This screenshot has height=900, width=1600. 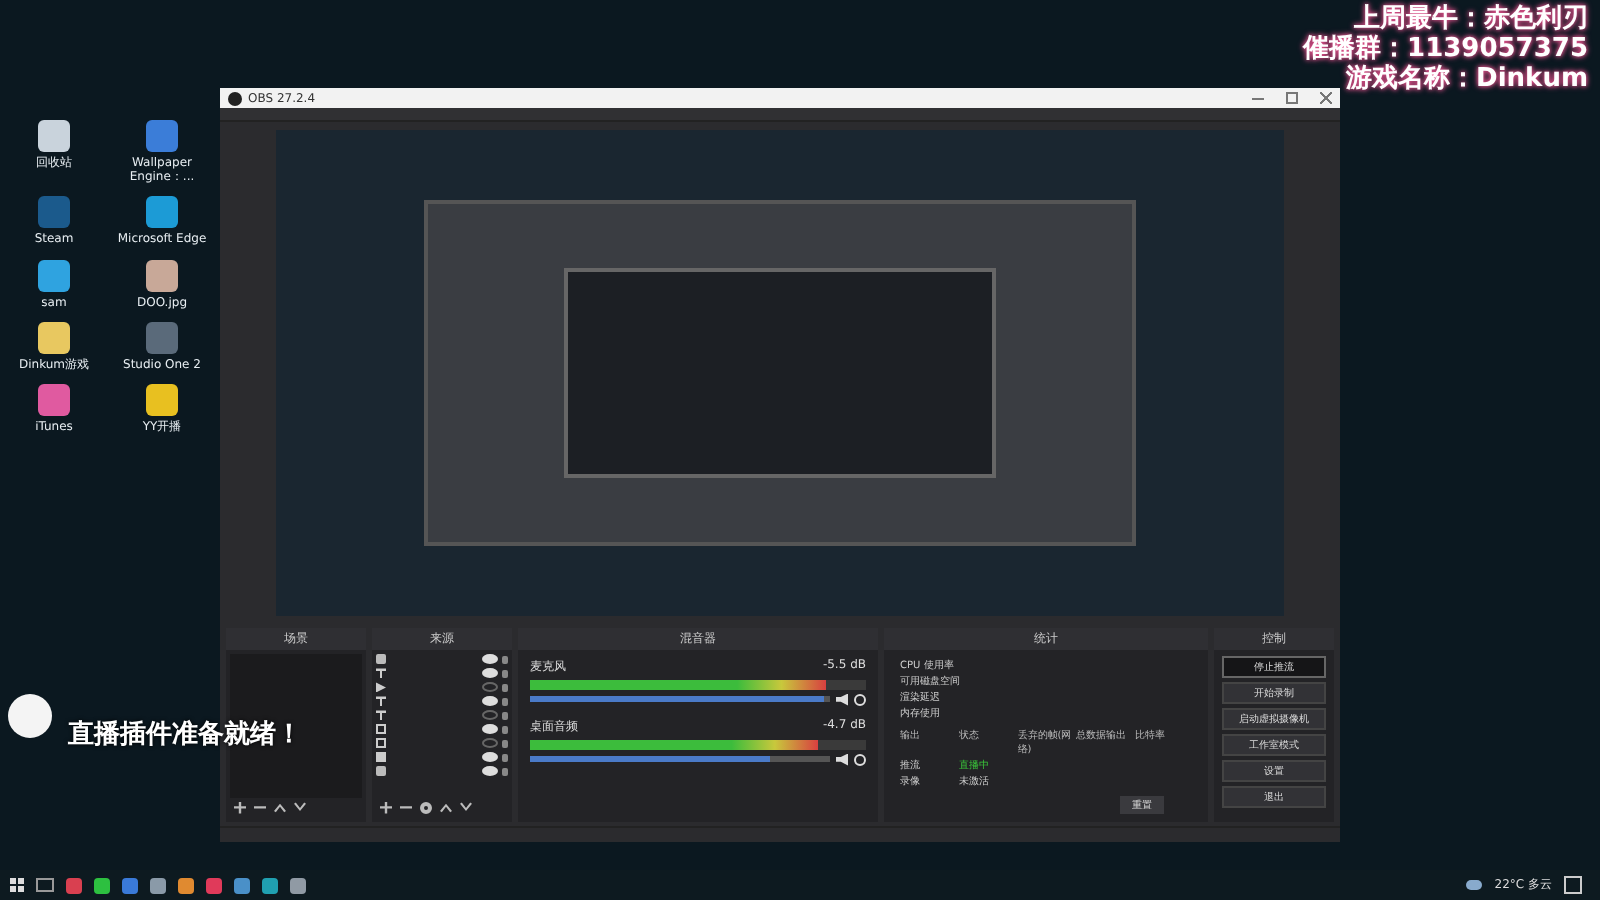 What do you see at coordinates (1470, 19) in the screenshot?
I see `overlay-text: 上周最牛：赤色利刃` at bounding box center [1470, 19].